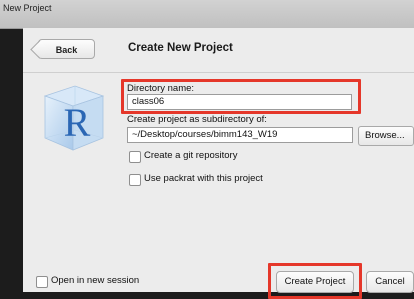 This screenshot has height=299, width=414. I want to click on new-session-checkbox, so click(42, 282).